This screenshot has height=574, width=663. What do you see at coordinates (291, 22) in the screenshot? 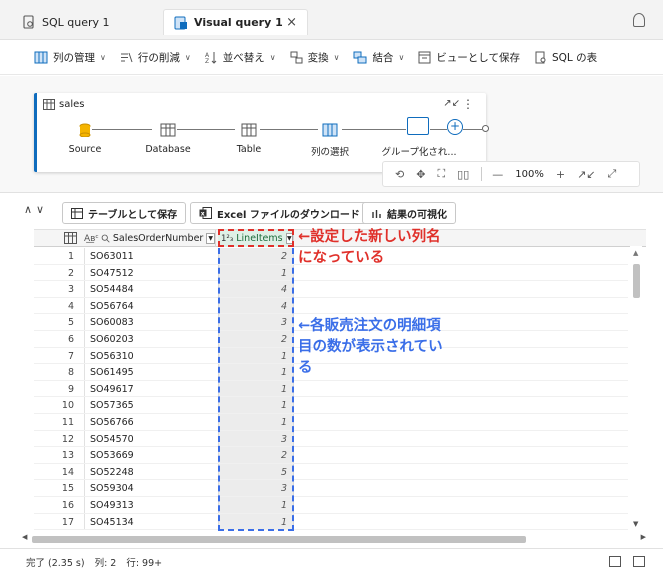
I see `close-icon: ×` at bounding box center [291, 22].